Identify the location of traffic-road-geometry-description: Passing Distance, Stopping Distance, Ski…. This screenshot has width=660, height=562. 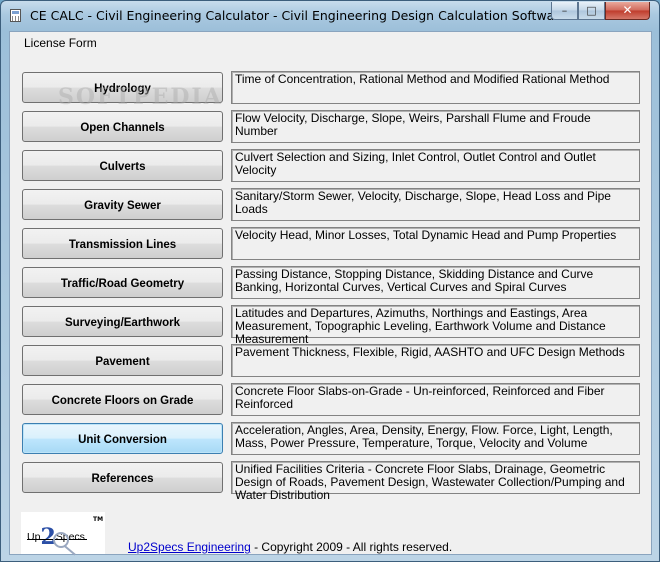
(435, 282).